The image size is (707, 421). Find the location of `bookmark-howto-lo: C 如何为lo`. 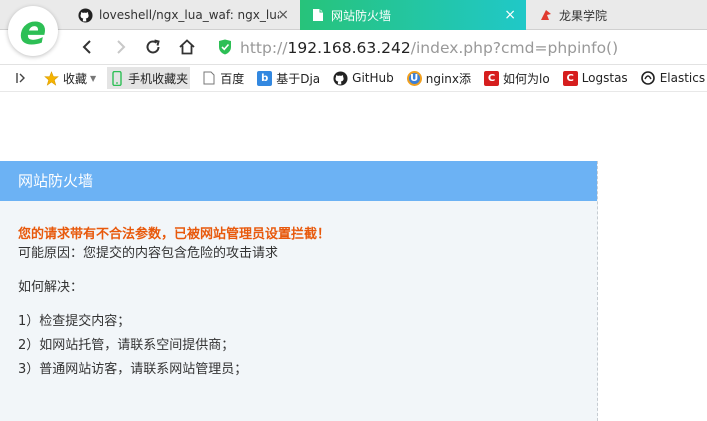

bookmark-howto-lo: C 如何为lo is located at coordinates (517, 78).